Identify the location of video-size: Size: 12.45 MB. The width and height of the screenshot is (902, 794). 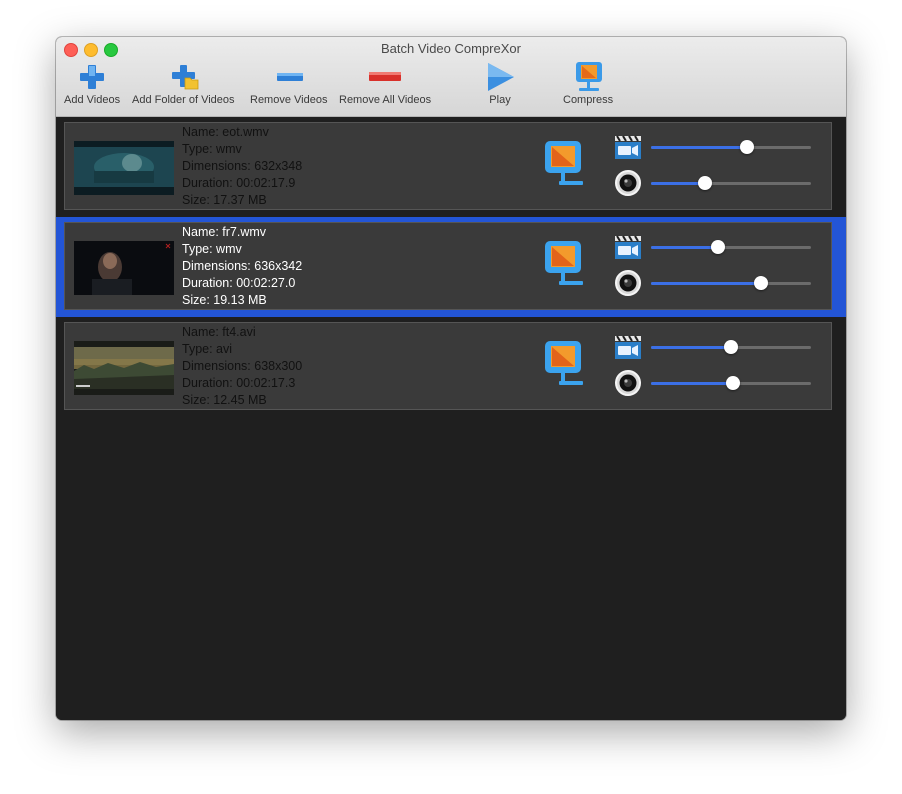
(224, 400).